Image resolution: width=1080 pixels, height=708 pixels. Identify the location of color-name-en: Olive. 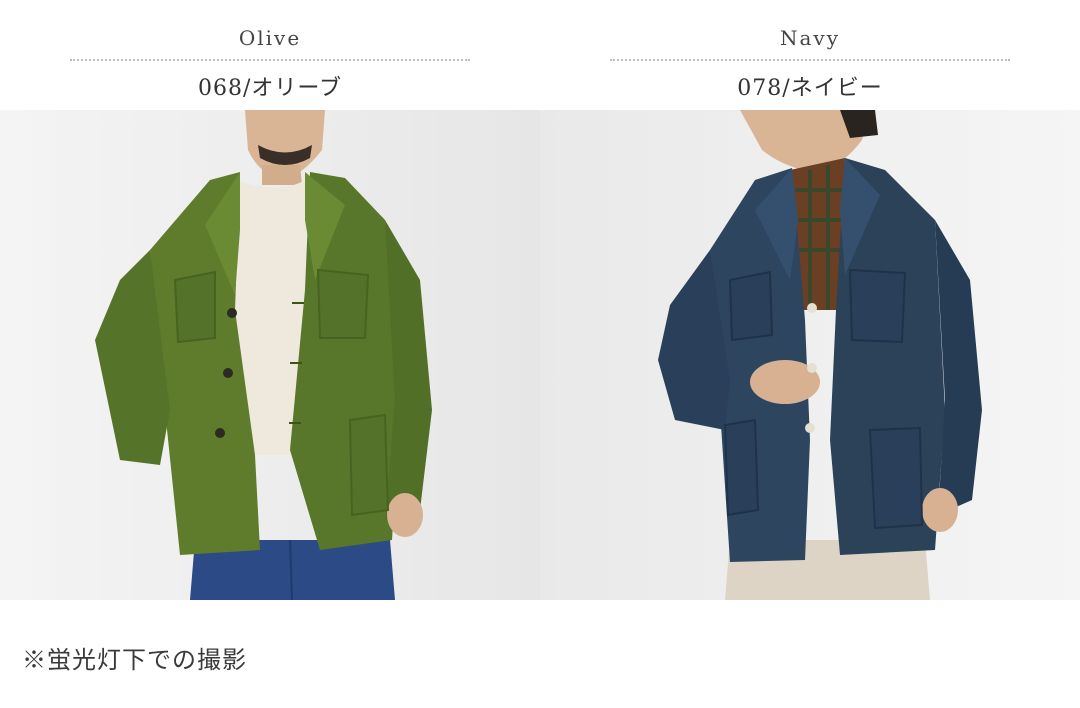
(270, 38).